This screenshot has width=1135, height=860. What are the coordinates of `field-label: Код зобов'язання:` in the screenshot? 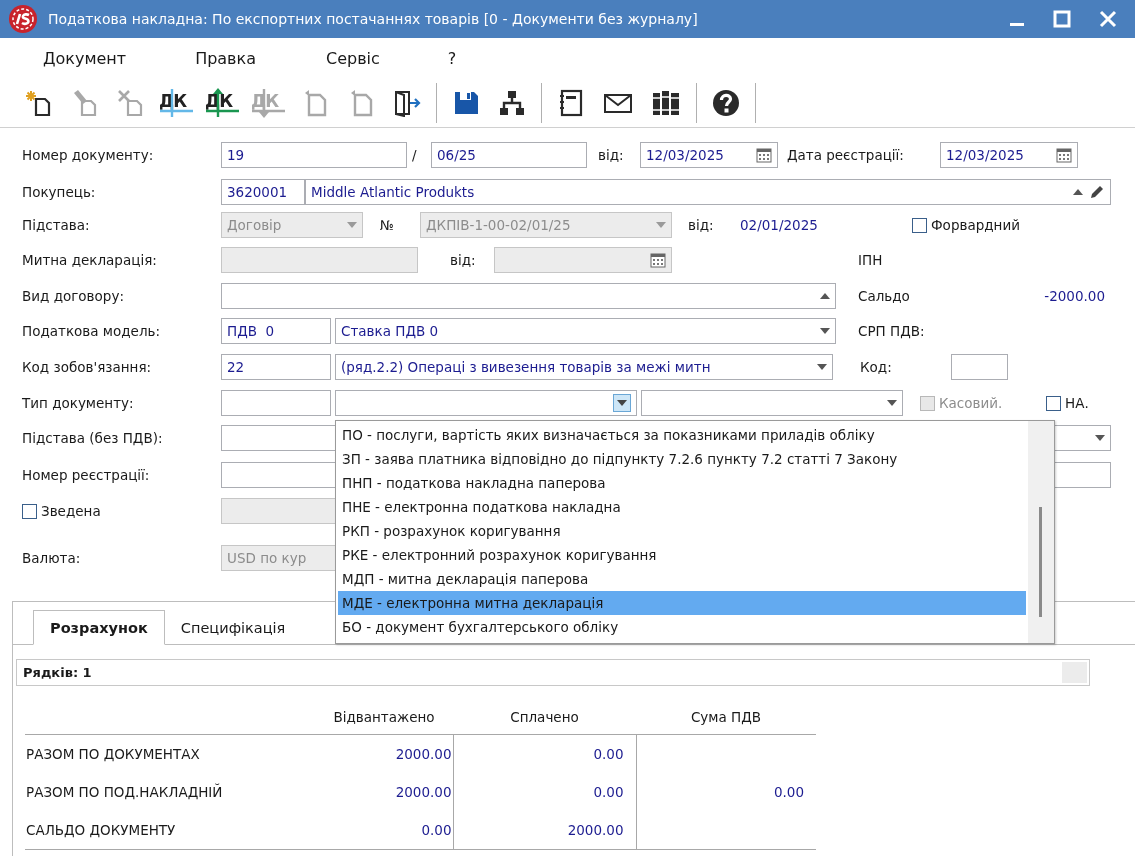 It's located at (87, 367).